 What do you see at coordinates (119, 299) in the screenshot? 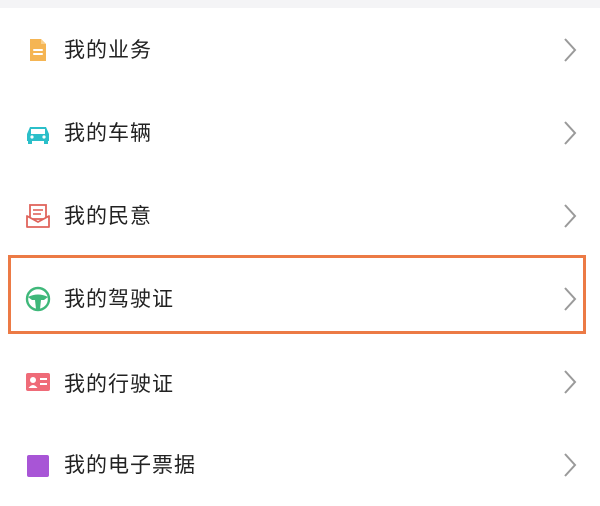
I see `menu-item-label: 我的驾驶证` at bounding box center [119, 299].